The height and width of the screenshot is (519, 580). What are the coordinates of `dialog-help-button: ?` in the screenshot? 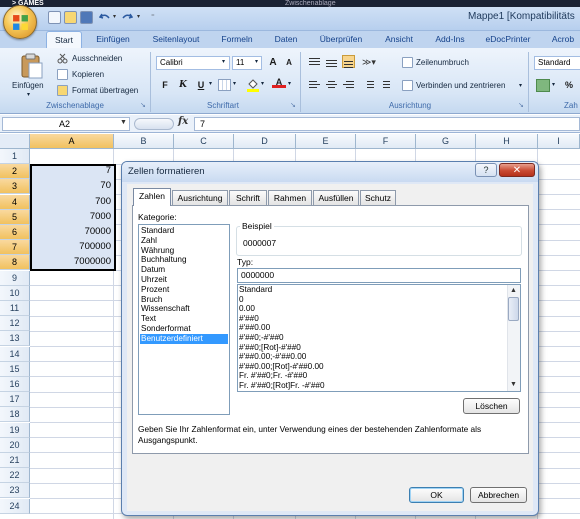 It's located at (486, 170).